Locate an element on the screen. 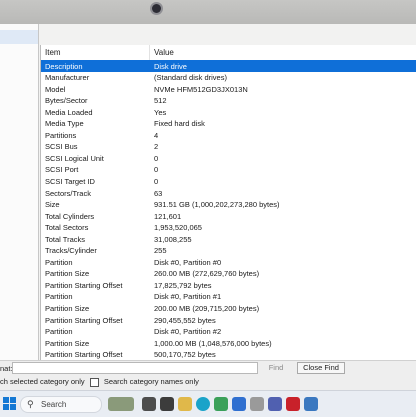 The width and height of the screenshot is (416, 417). table-row: Total Sectors 1,953,520,065 is located at coordinates (228, 228).